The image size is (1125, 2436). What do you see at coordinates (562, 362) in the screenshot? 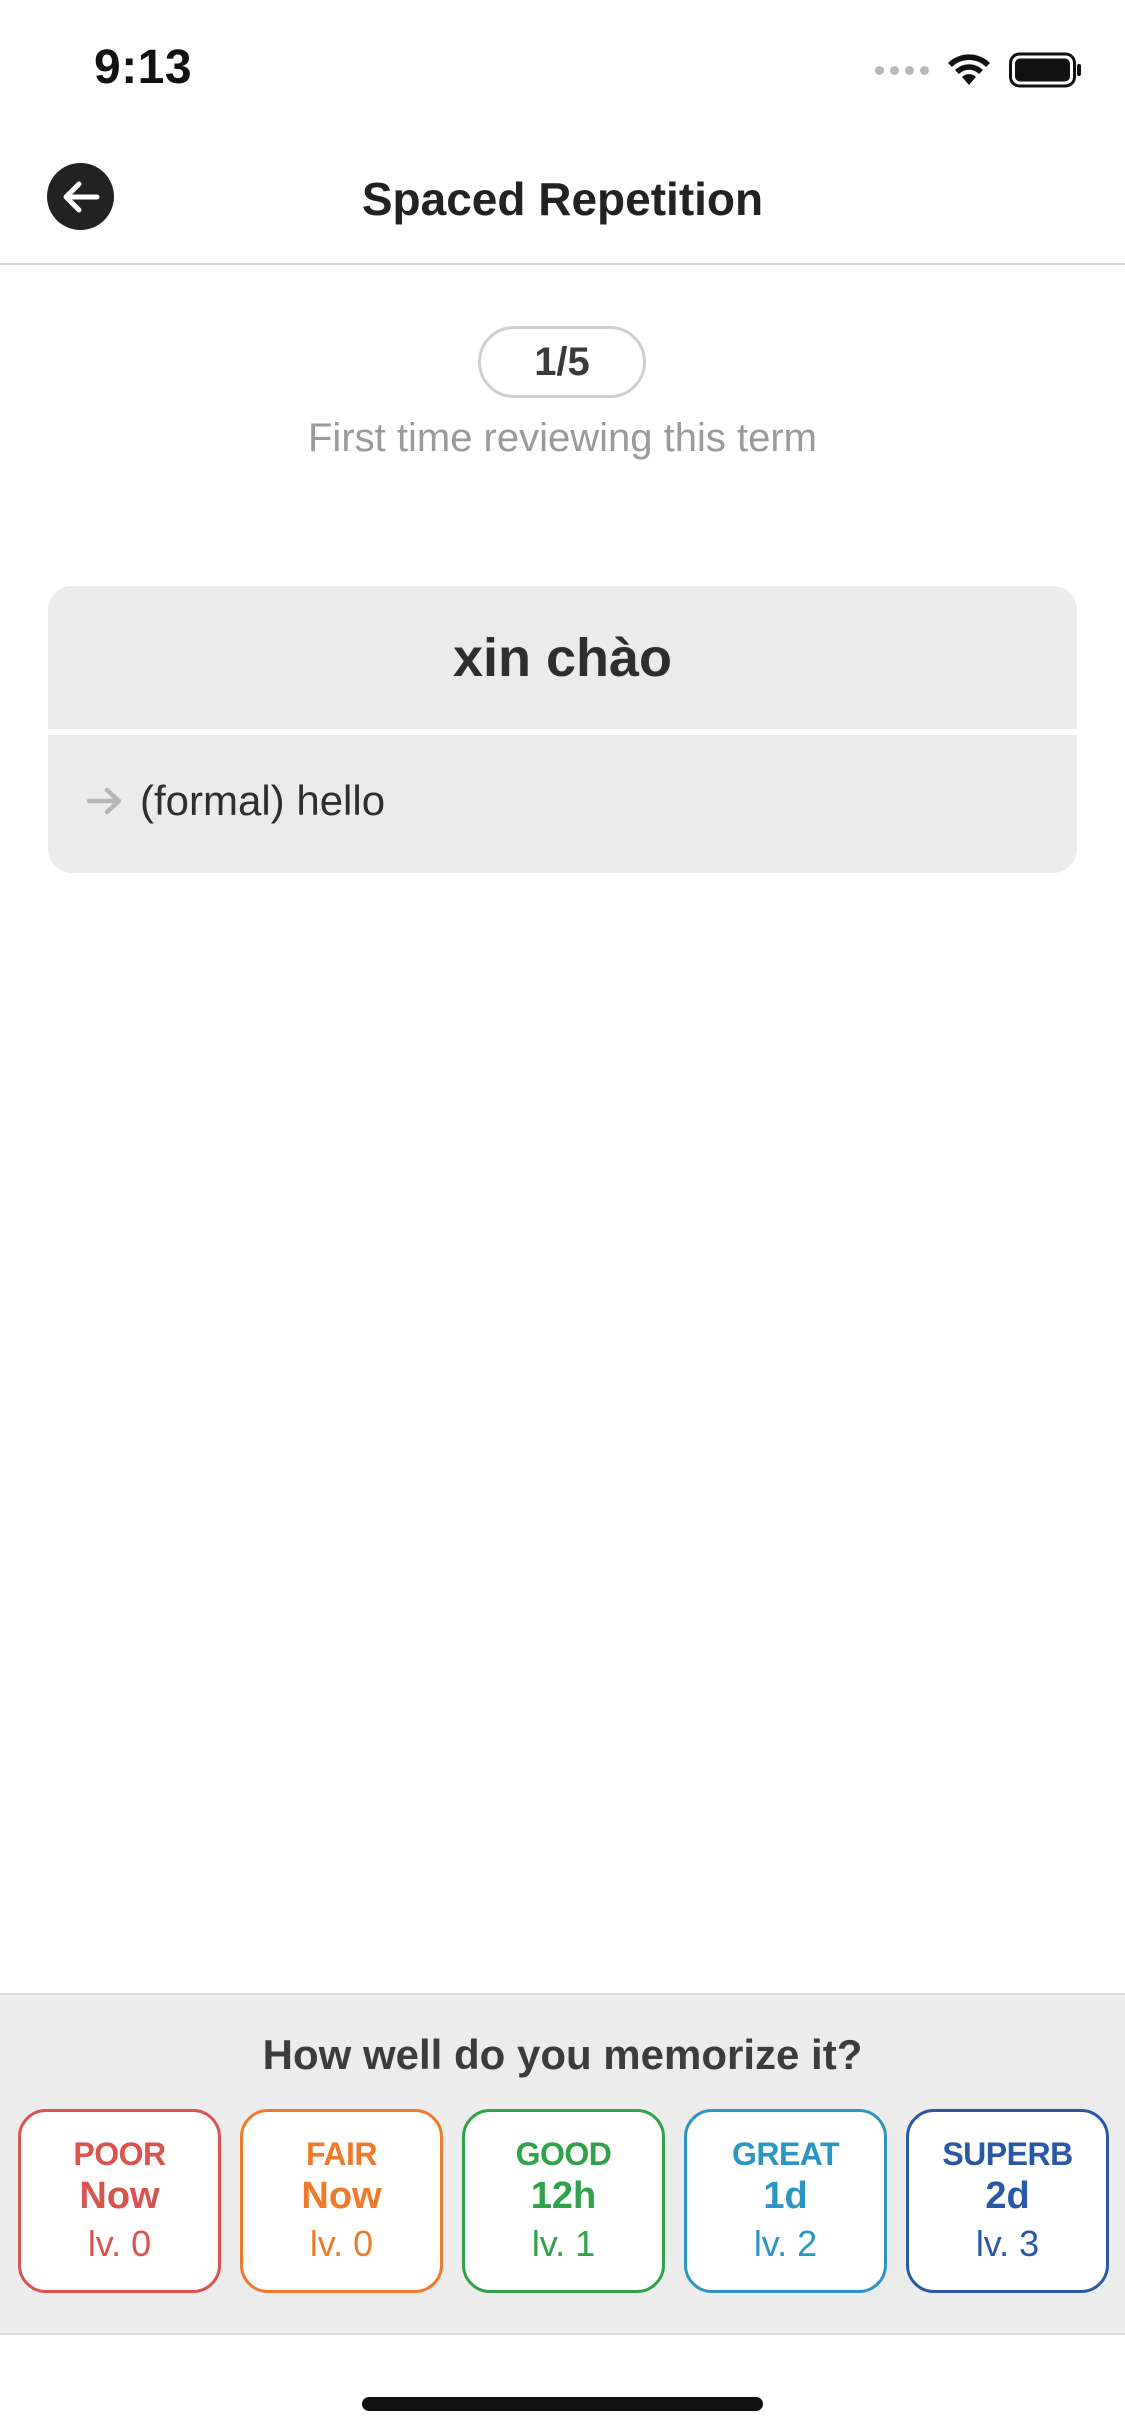
I see `progress-counter: 1/5` at bounding box center [562, 362].